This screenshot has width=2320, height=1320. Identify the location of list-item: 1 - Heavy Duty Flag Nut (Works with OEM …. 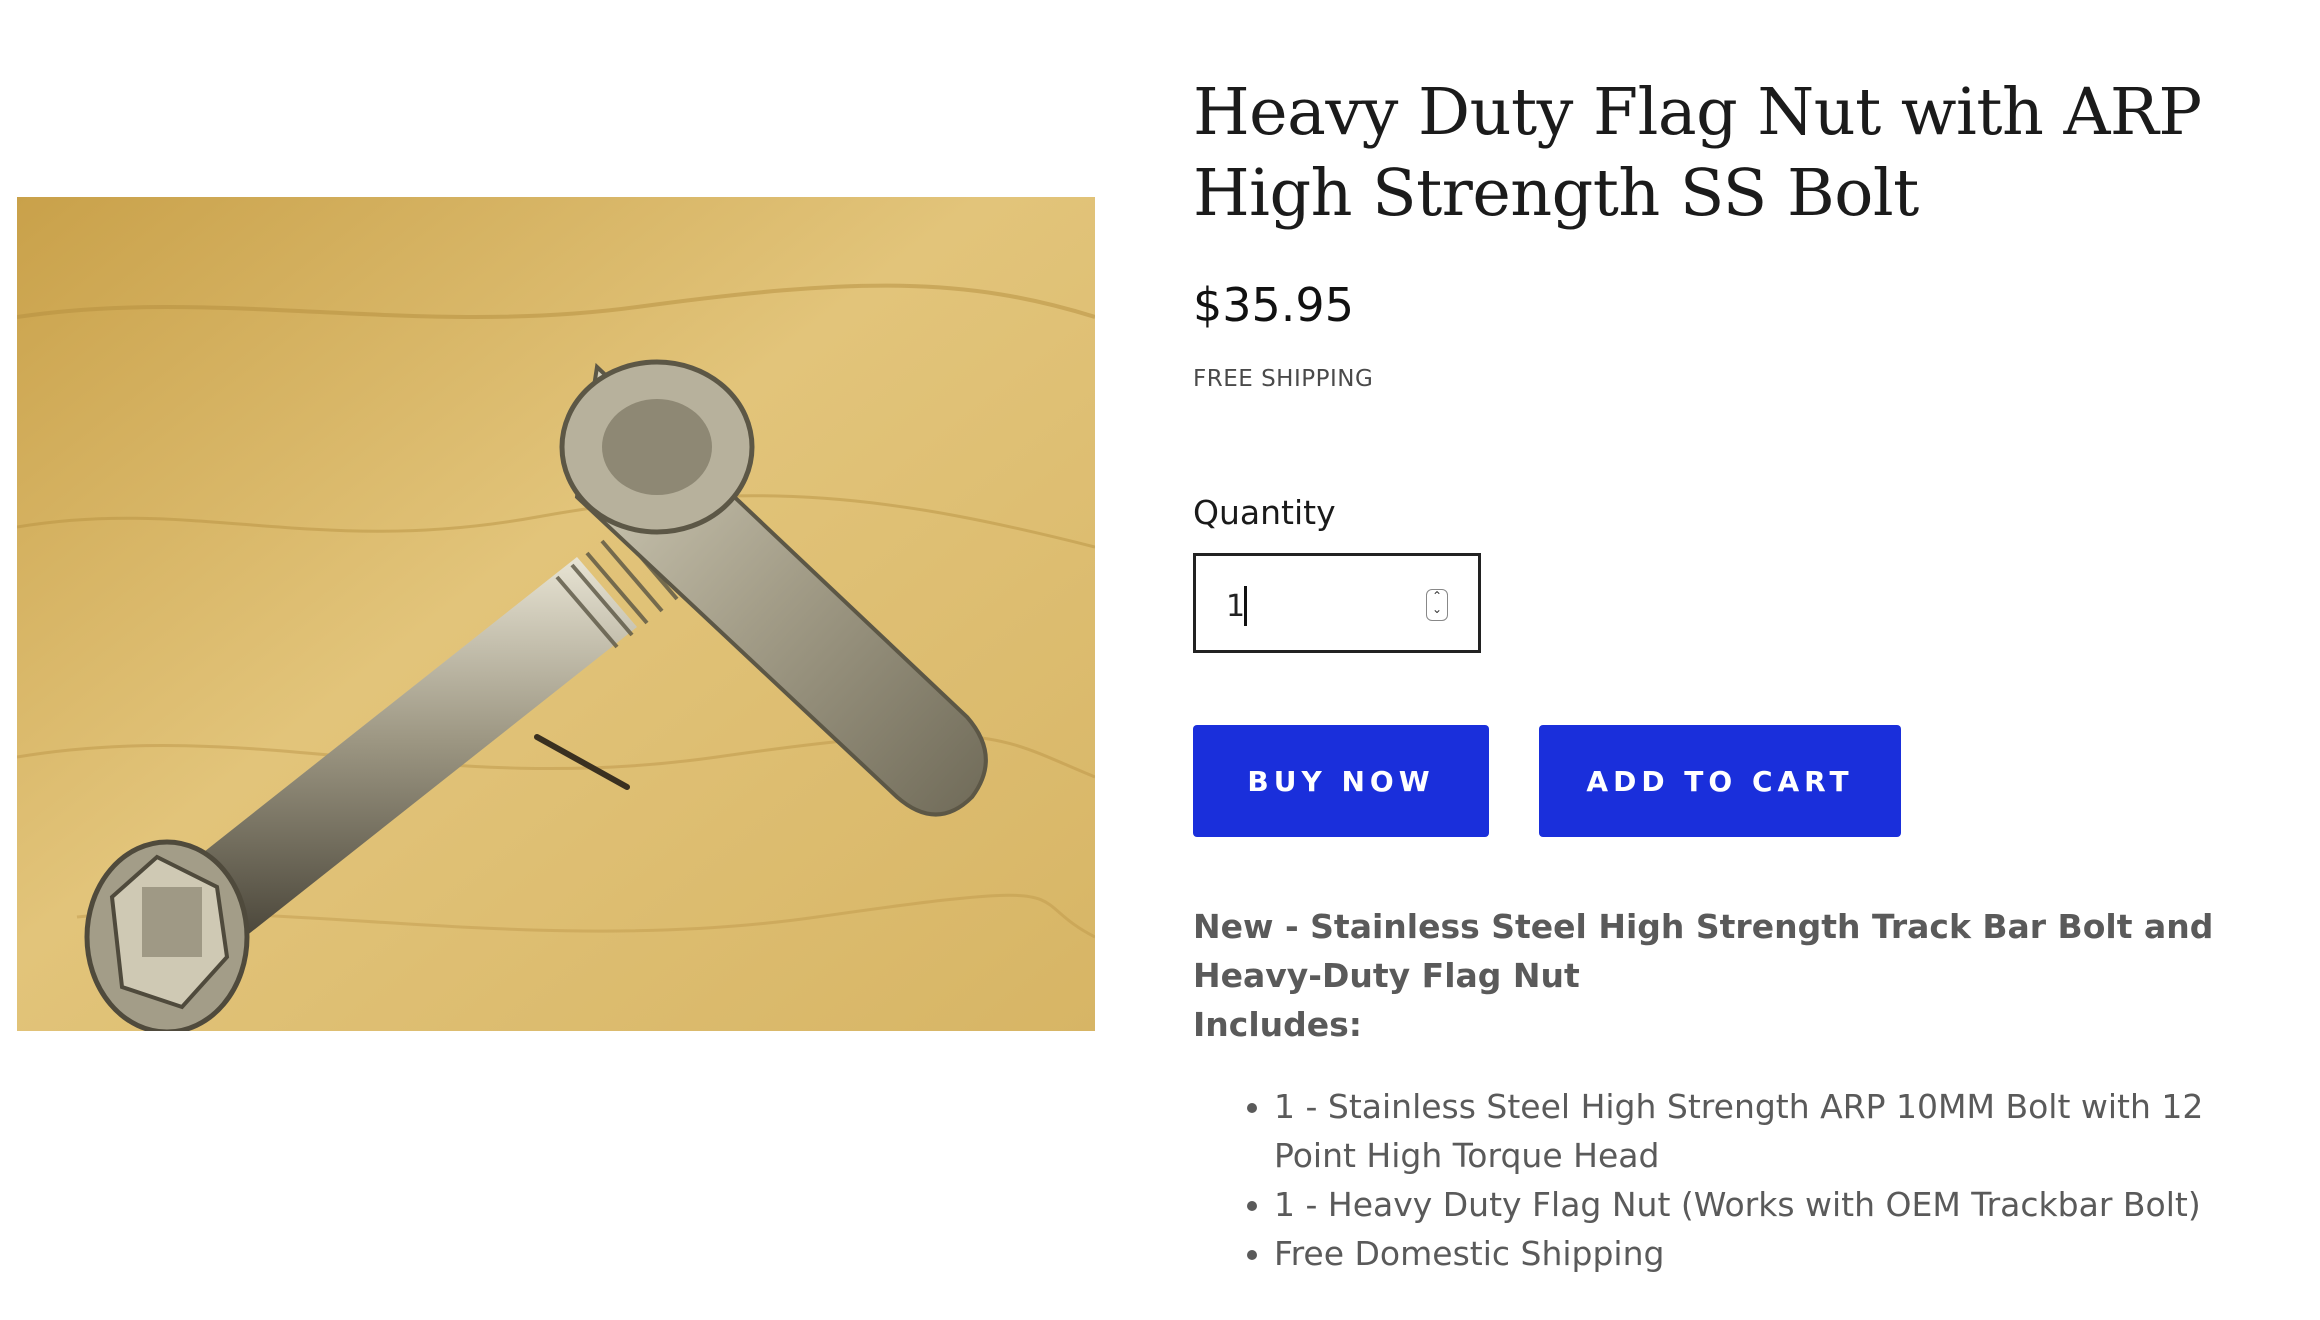
(1773, 1204).